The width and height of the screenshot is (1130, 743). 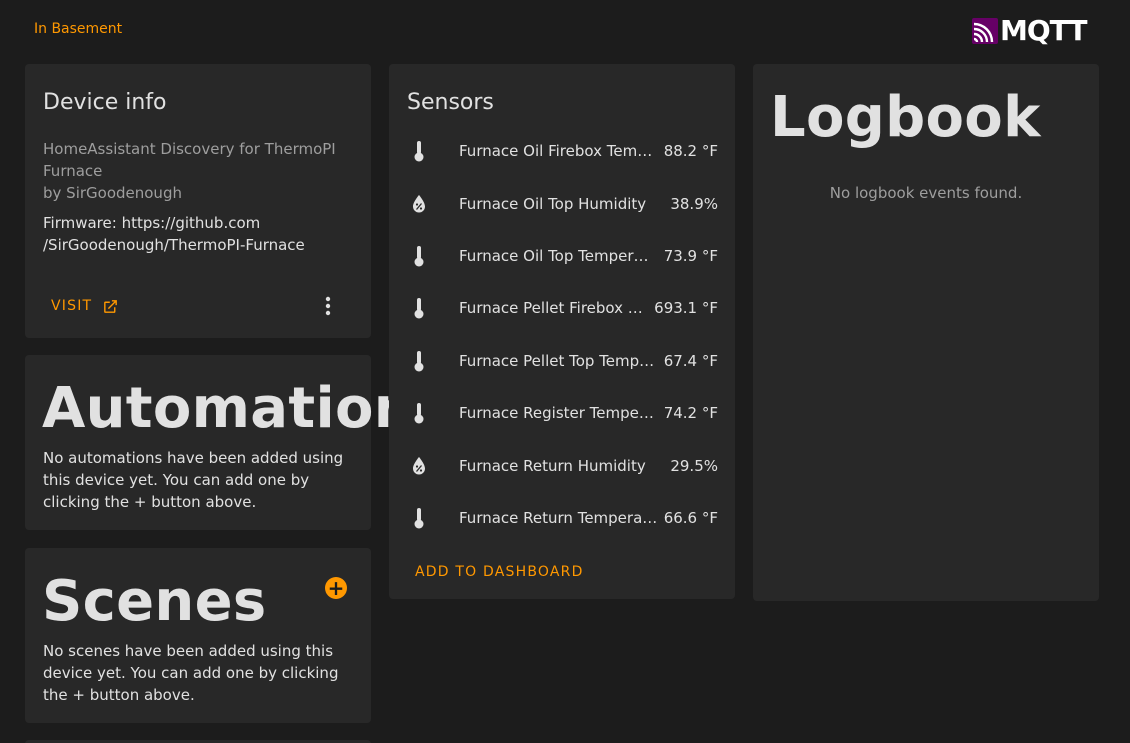 I want to click on open-in-new-icon, so click(x=111, y=306).